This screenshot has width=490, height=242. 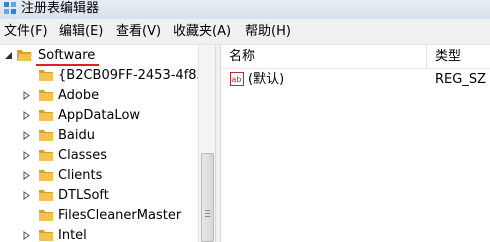 What do you see at coordinates (138, 32) in the screenshot?
I see `menu-view: 查看(V)` at bounding box center [138, 32].